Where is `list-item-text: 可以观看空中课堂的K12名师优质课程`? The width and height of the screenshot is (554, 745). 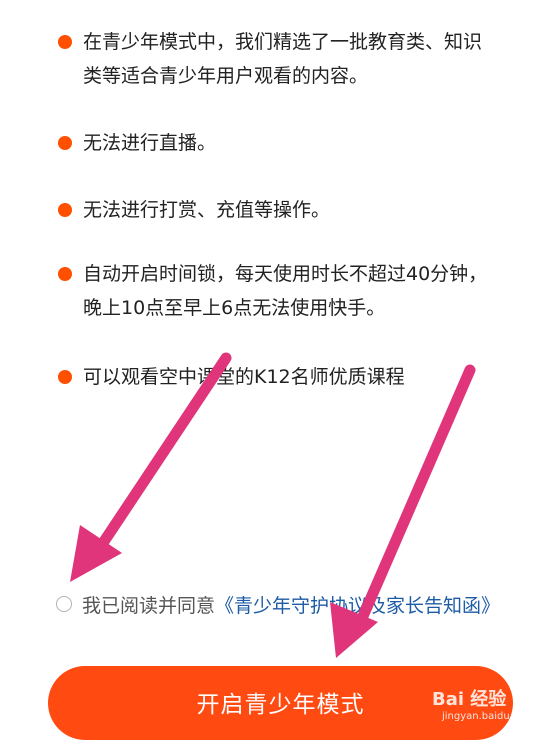 list-item-text: 可以观看空中课堂的K12名师优质课程 is located at coordinates (244, 377).